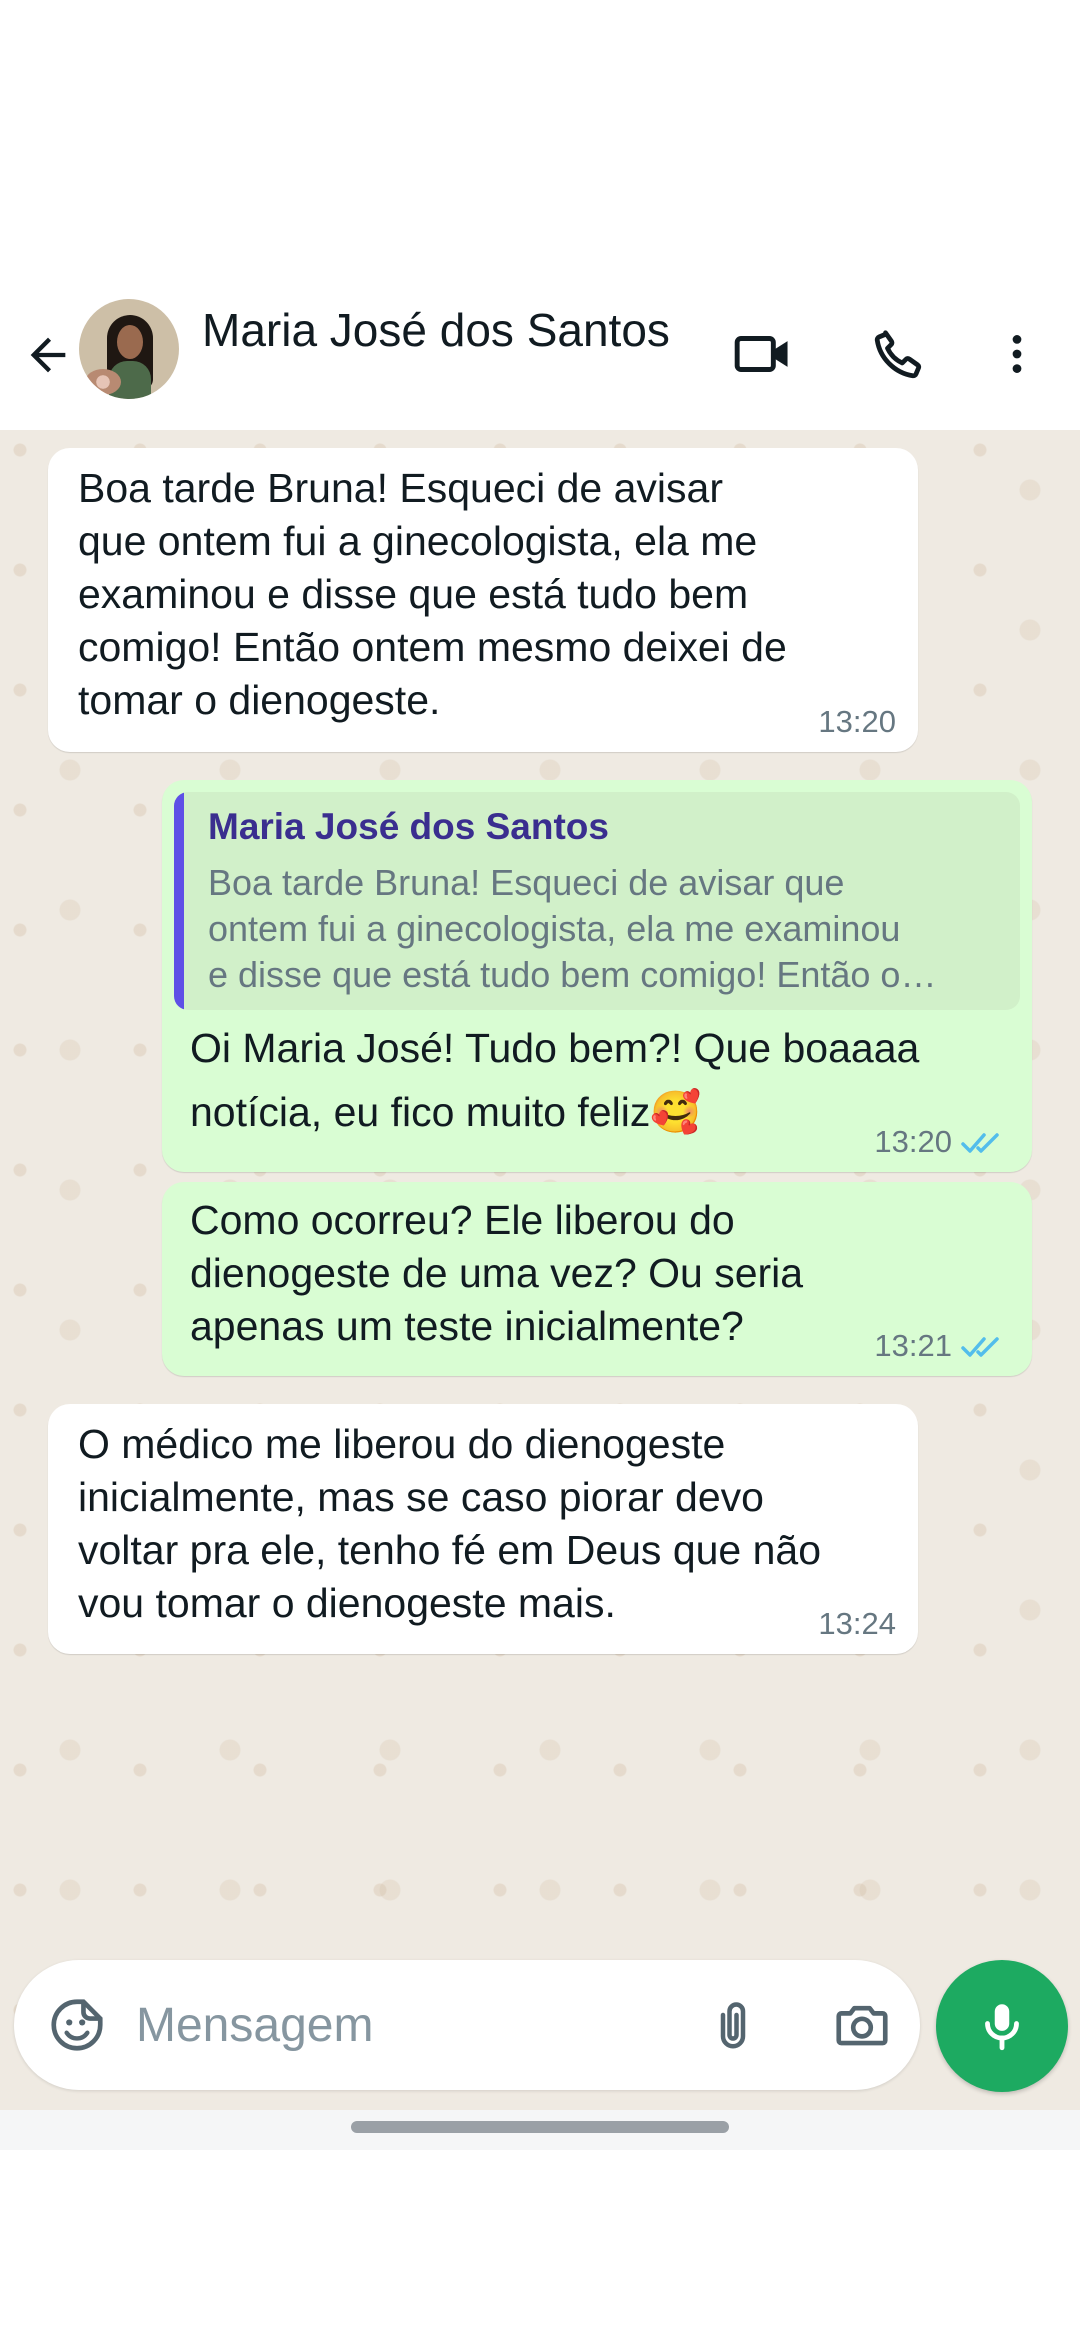 The height and width of the screenshot is (2340, 1080). What do you see at coordinates (913, 1345) in the screenshot?
I see `message-time: 13:21` at bounding box center [913, 1345].